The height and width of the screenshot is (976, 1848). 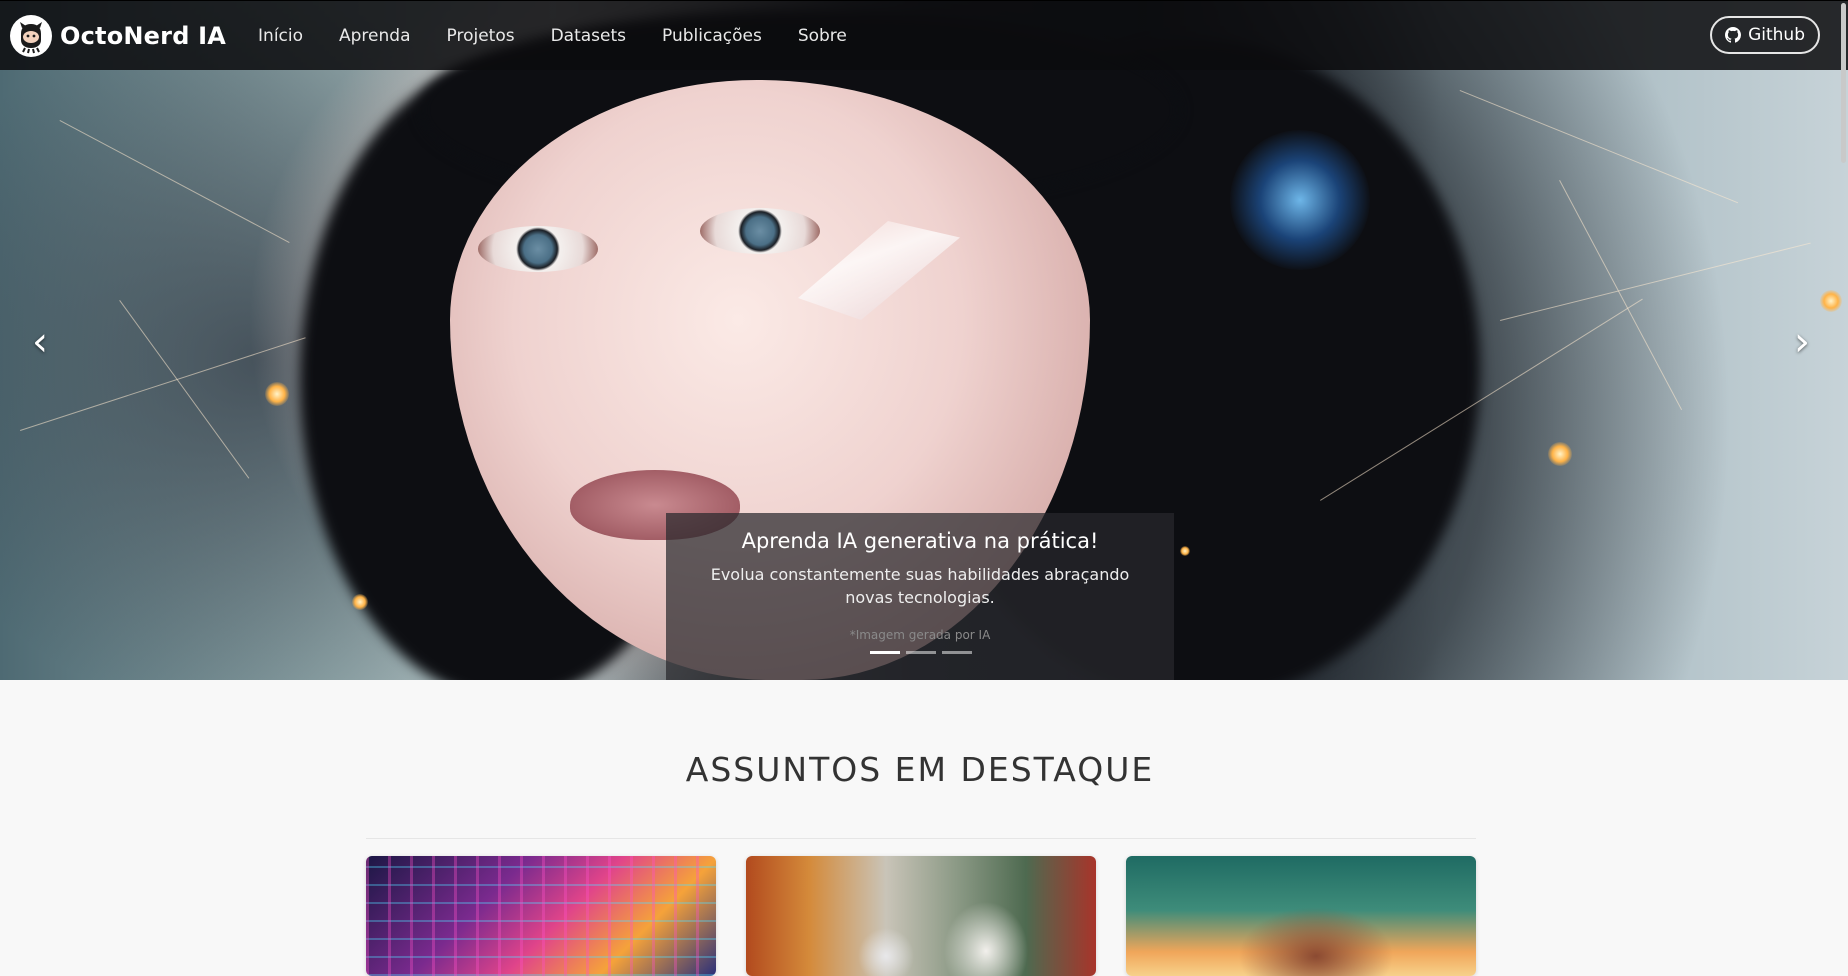 I want to click on hero-image-eye-right, so click(x=760, y=231).